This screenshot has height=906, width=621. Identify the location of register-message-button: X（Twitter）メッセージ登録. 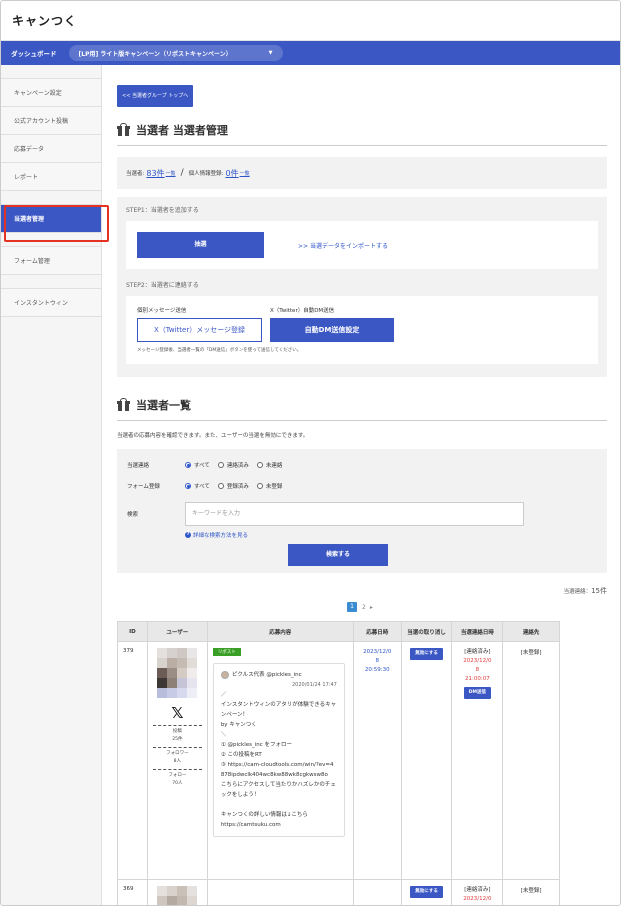
(199, 330).